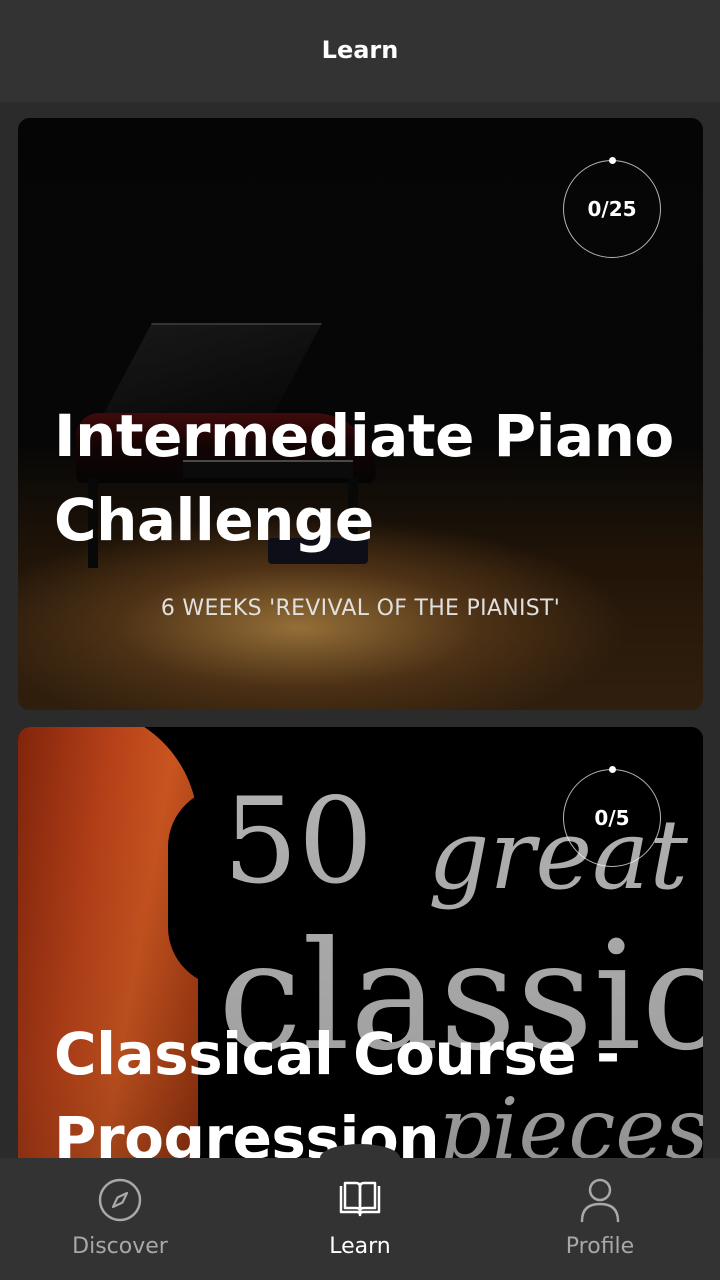 The image size is (720, 1280). I want to click on progress-ring: 0/25, so click(612, 207).